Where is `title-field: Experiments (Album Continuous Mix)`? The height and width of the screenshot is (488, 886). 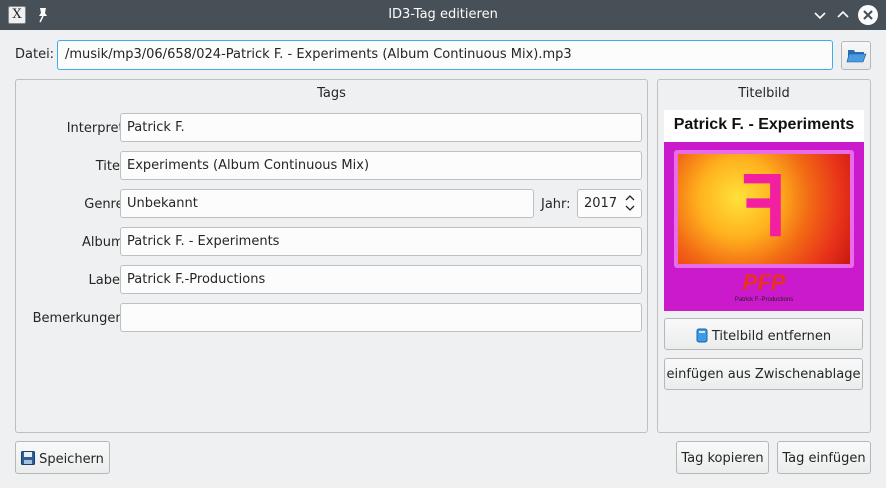 title-field: Experiments (Album Continuous Mix) is located at coordinates (381, 165).